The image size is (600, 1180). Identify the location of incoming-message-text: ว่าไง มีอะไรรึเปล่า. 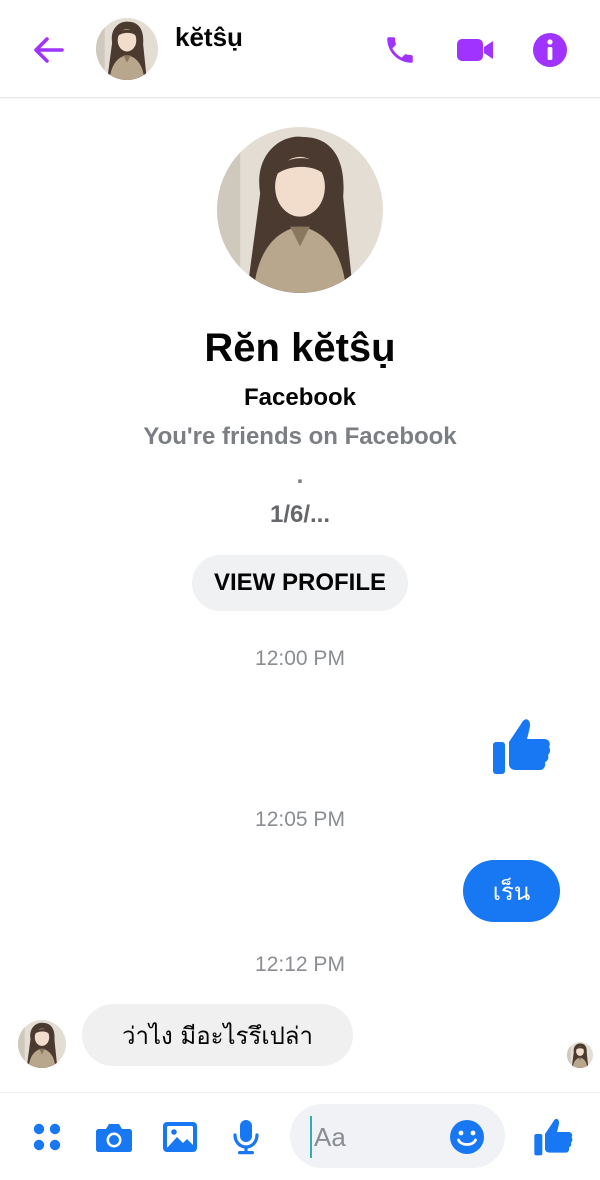
(217, 1035).